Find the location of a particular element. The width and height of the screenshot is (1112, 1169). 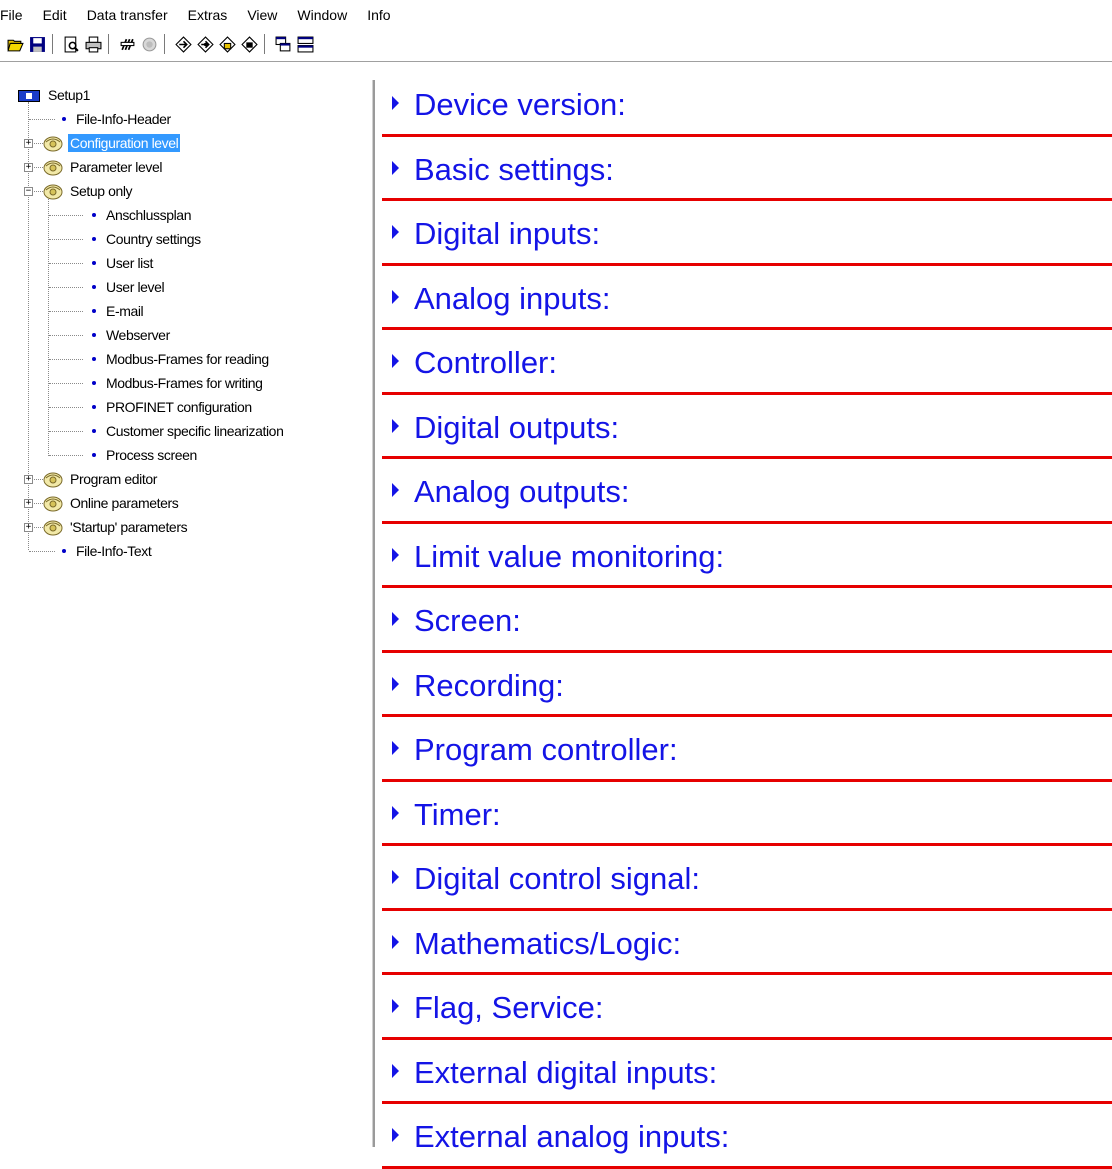

print-icon is located at coordinates (93, 44).